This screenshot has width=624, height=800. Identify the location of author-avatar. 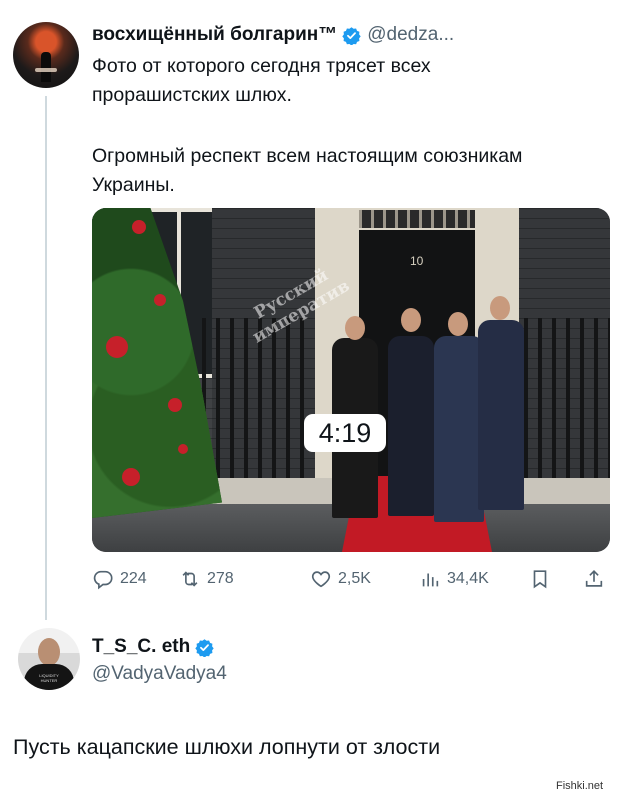
(46, 55).